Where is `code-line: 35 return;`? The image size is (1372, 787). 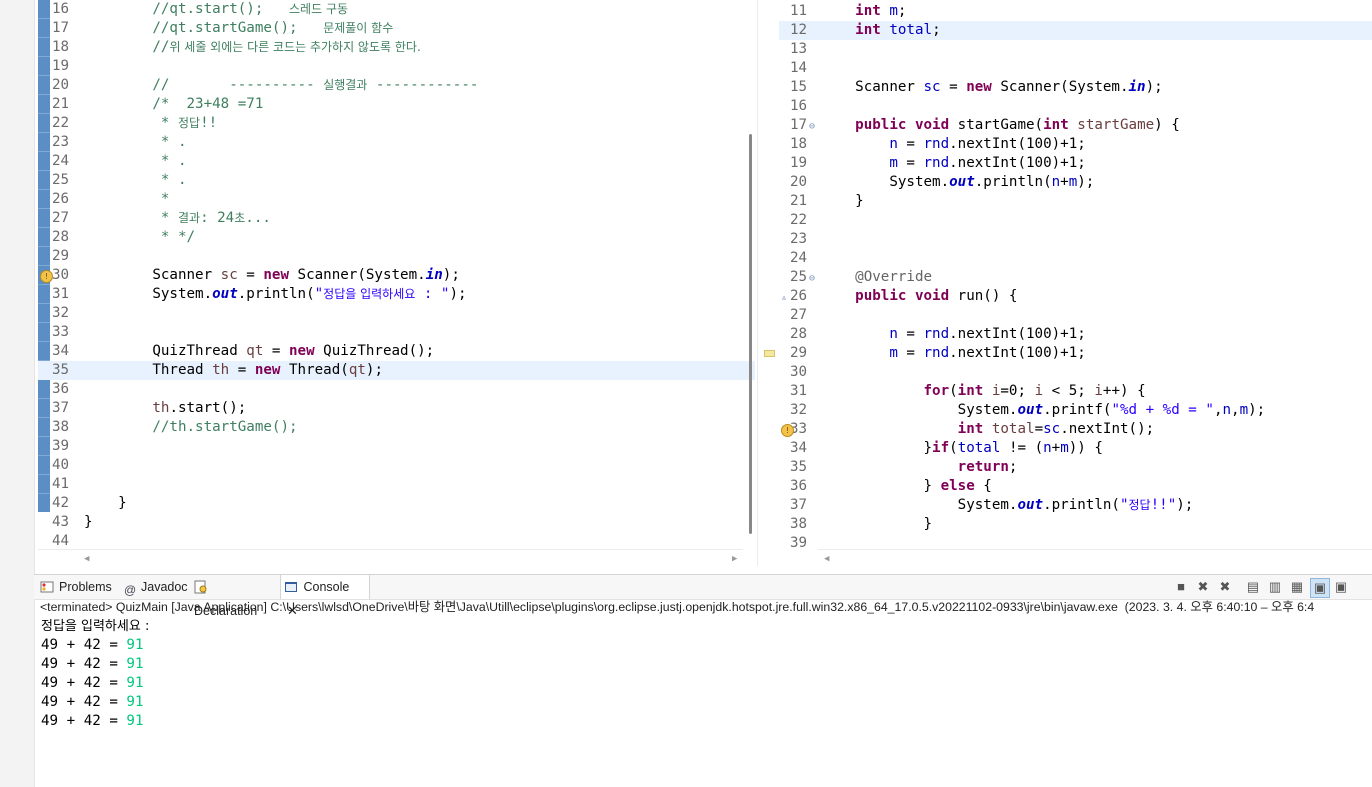
code-line: 35 return; is located at coordinates (1075, 467).